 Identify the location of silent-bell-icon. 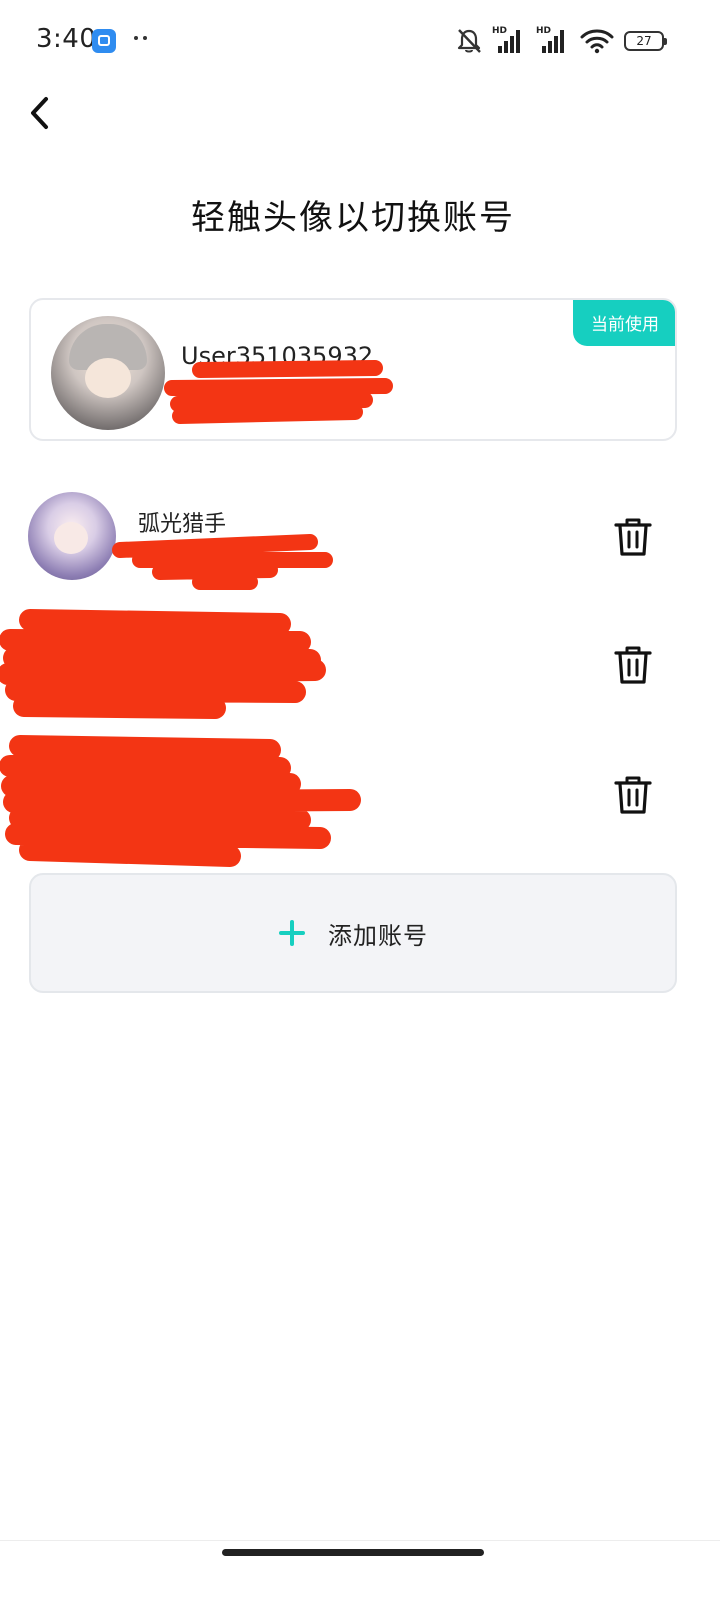
(469, 41).